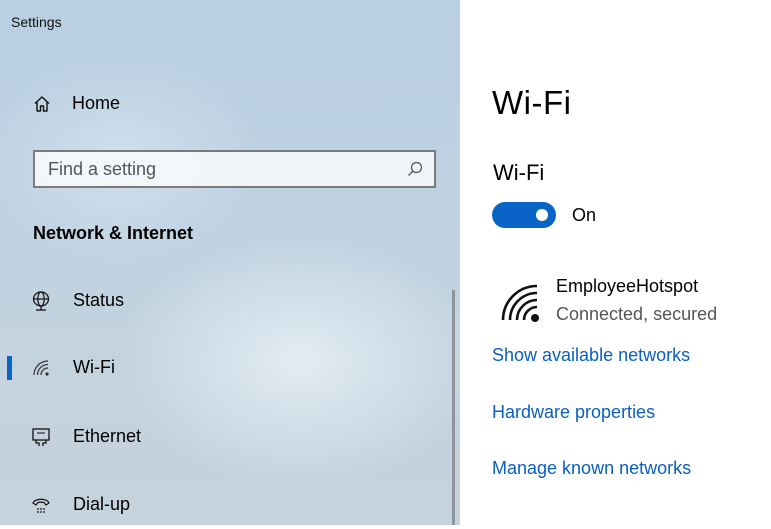 The height and width of the screenshot is (529, 771). Describe the element at coordinates (225, 368) in the screenshot. I see `sidebar-item-wifi: Wi-Fi` at that location.